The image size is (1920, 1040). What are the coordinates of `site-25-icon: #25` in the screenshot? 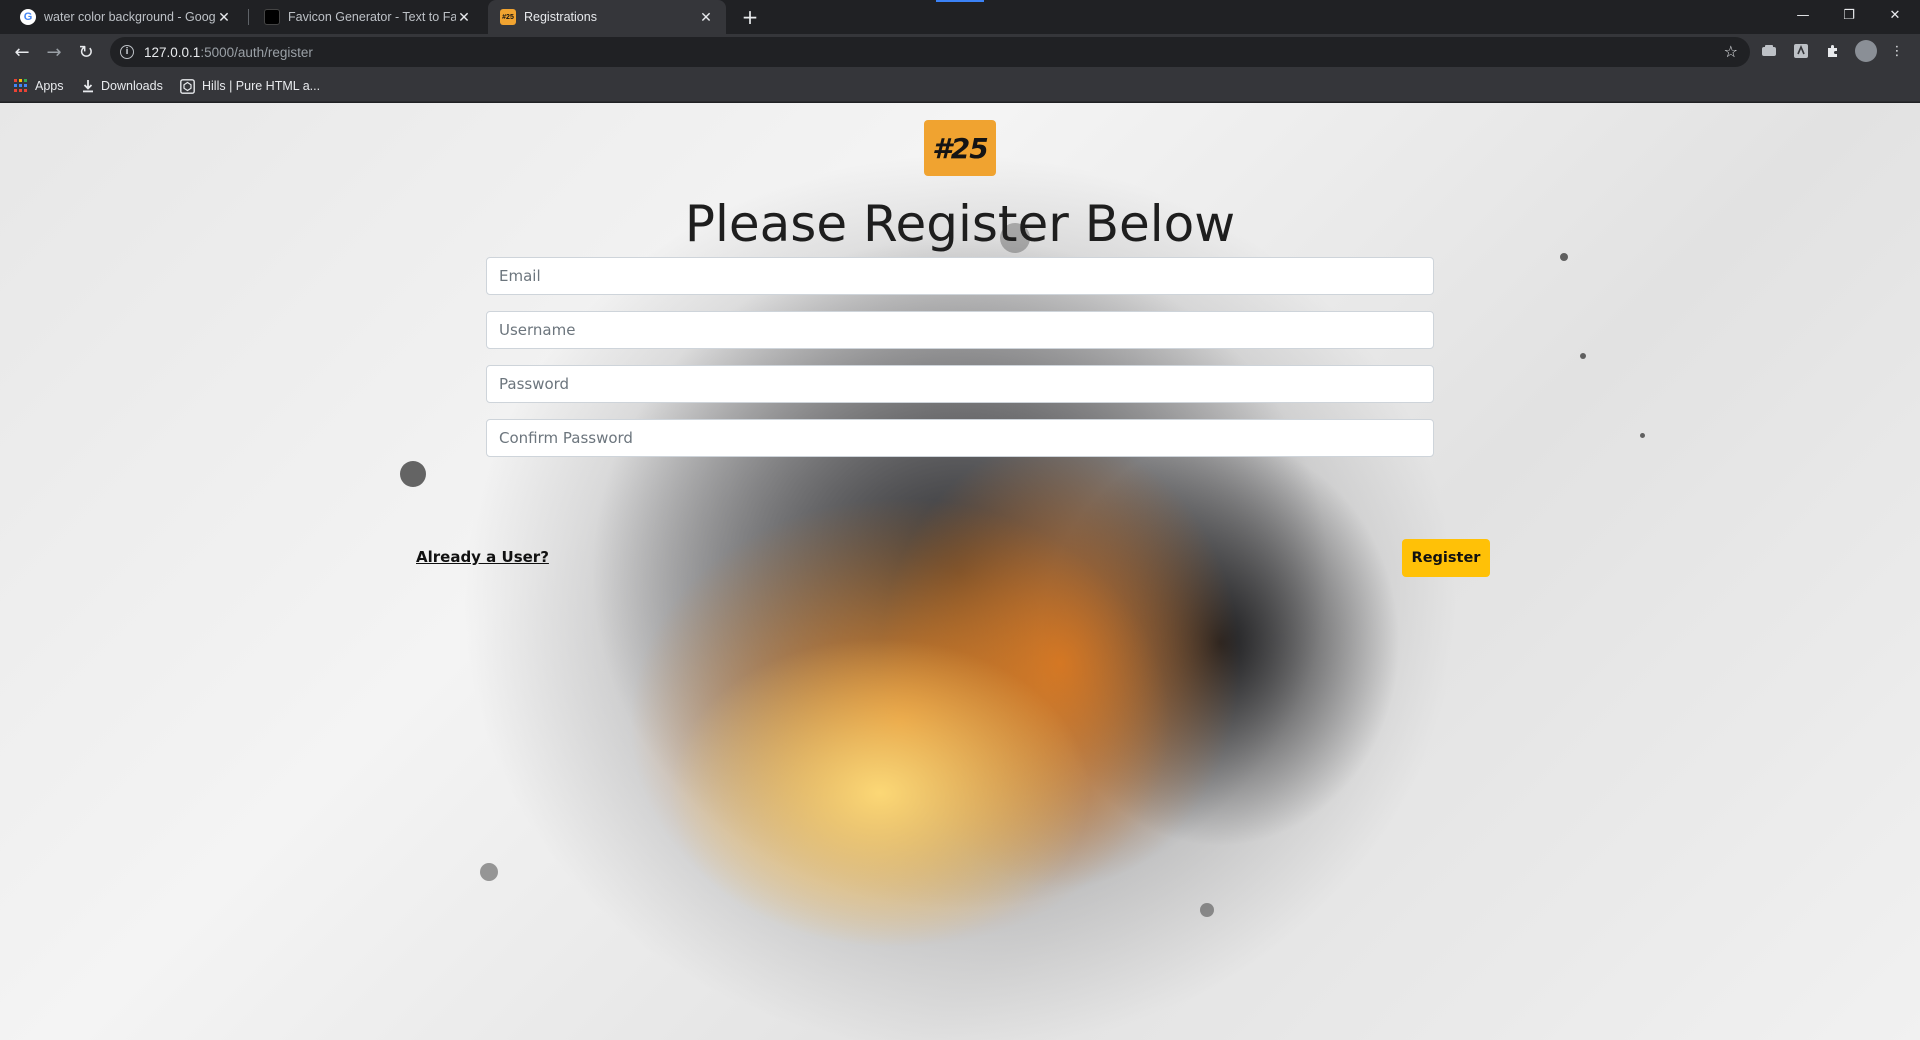 It's located at (508, 17).